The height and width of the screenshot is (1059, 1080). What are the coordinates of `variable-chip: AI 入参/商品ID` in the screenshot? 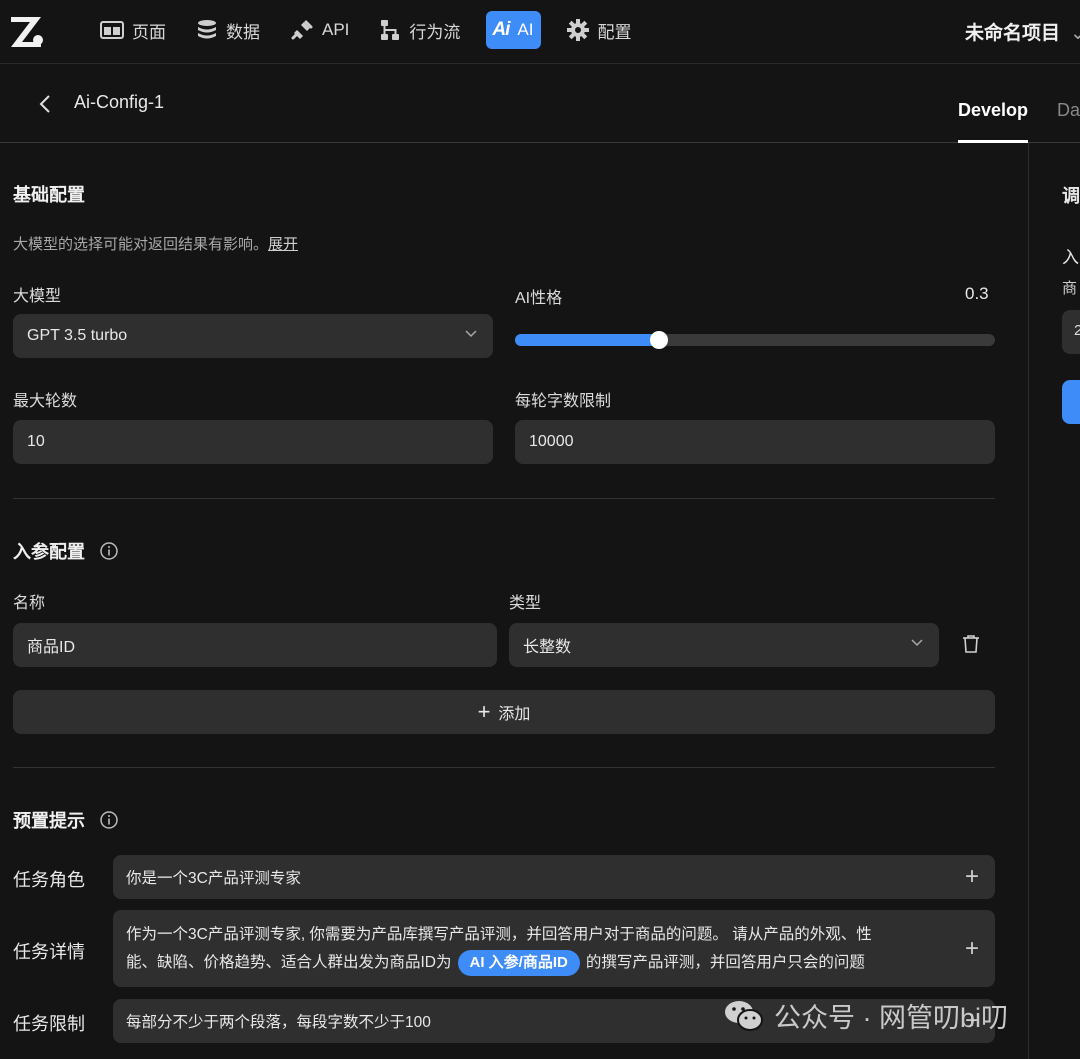 It's located at (518, 962).